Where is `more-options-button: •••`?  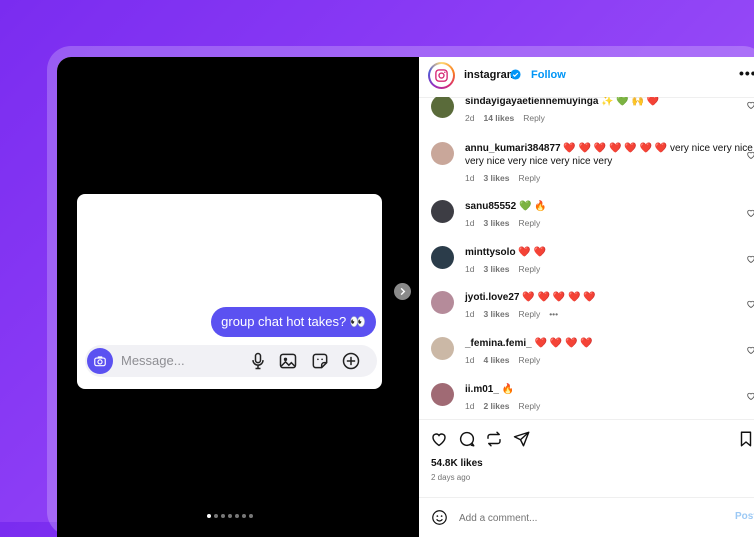 more-options-button: ••• is located at coordinates (746, 73).